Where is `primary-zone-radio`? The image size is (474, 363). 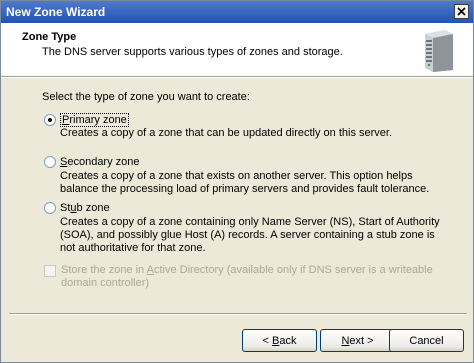 primary-zone-radio is located at coordinates (50, 120).